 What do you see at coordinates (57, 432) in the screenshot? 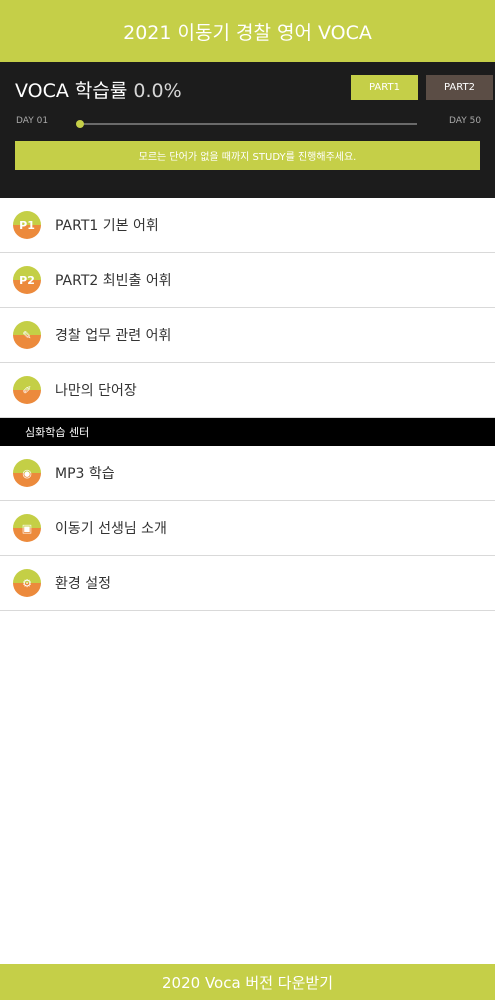
I see `section-title: 심화학습 센터` at bounding box center [57, 432].